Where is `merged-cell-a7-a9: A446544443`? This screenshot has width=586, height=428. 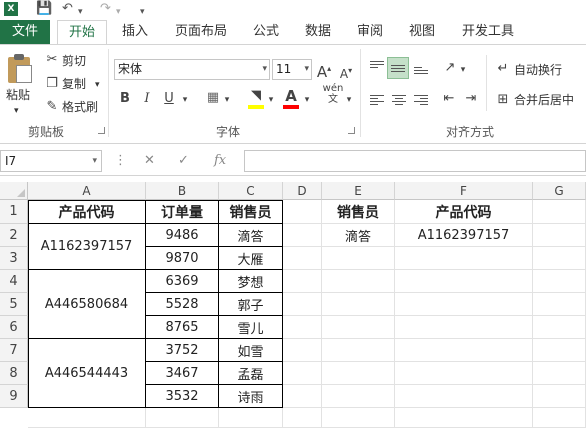
merged-cell-a7-a9: A446544443 is located at coordinates (87, 373).